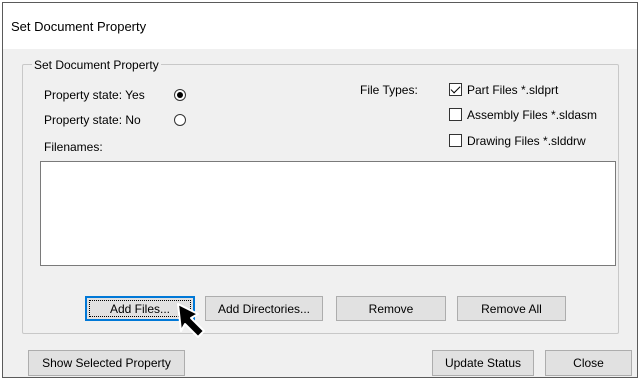  I want to click on drawing-files-checkbox, so click(455, 140).